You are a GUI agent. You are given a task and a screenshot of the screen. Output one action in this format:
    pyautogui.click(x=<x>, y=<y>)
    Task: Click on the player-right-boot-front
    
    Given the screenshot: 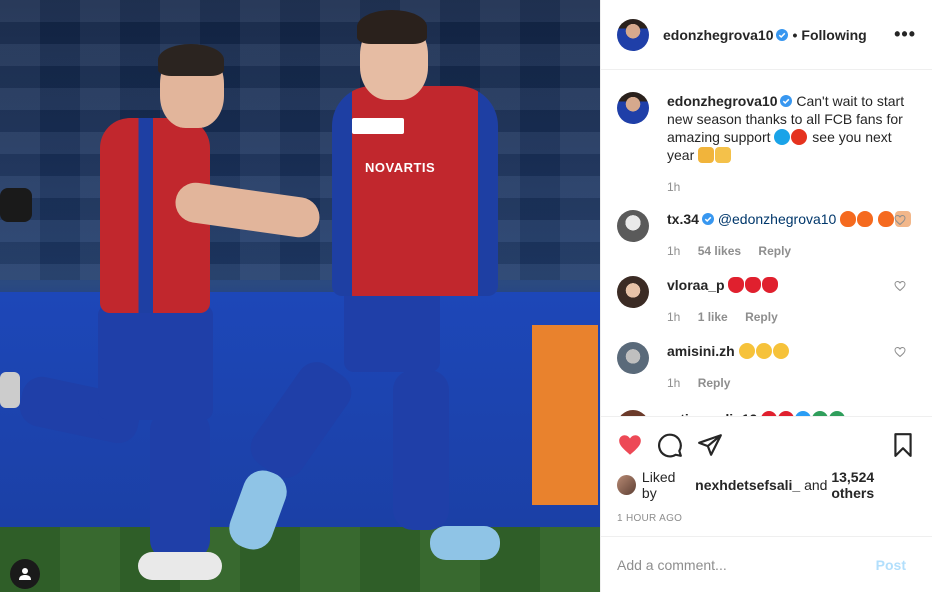 What is the action you would take?
    pyautogui.click(x=465, y=543)
    